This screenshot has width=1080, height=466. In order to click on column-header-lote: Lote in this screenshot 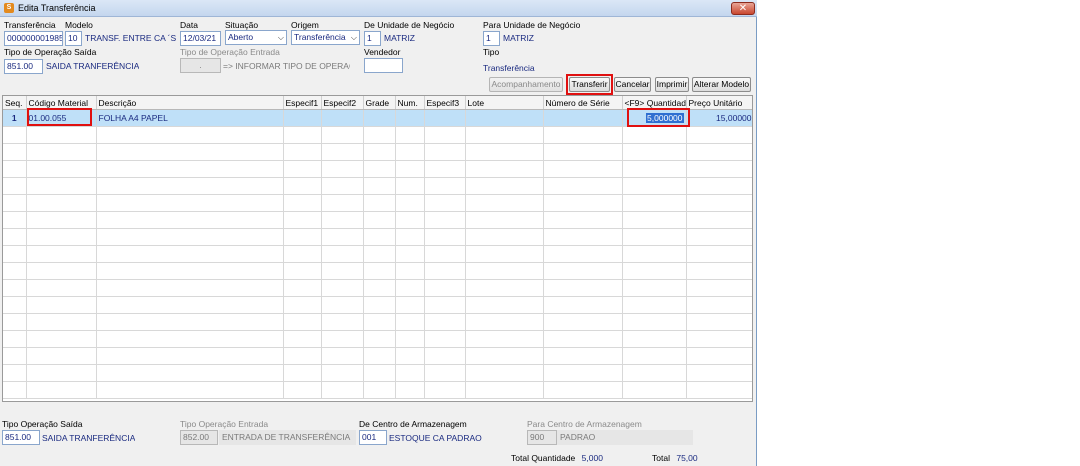, I will do `click(504, 103)`.